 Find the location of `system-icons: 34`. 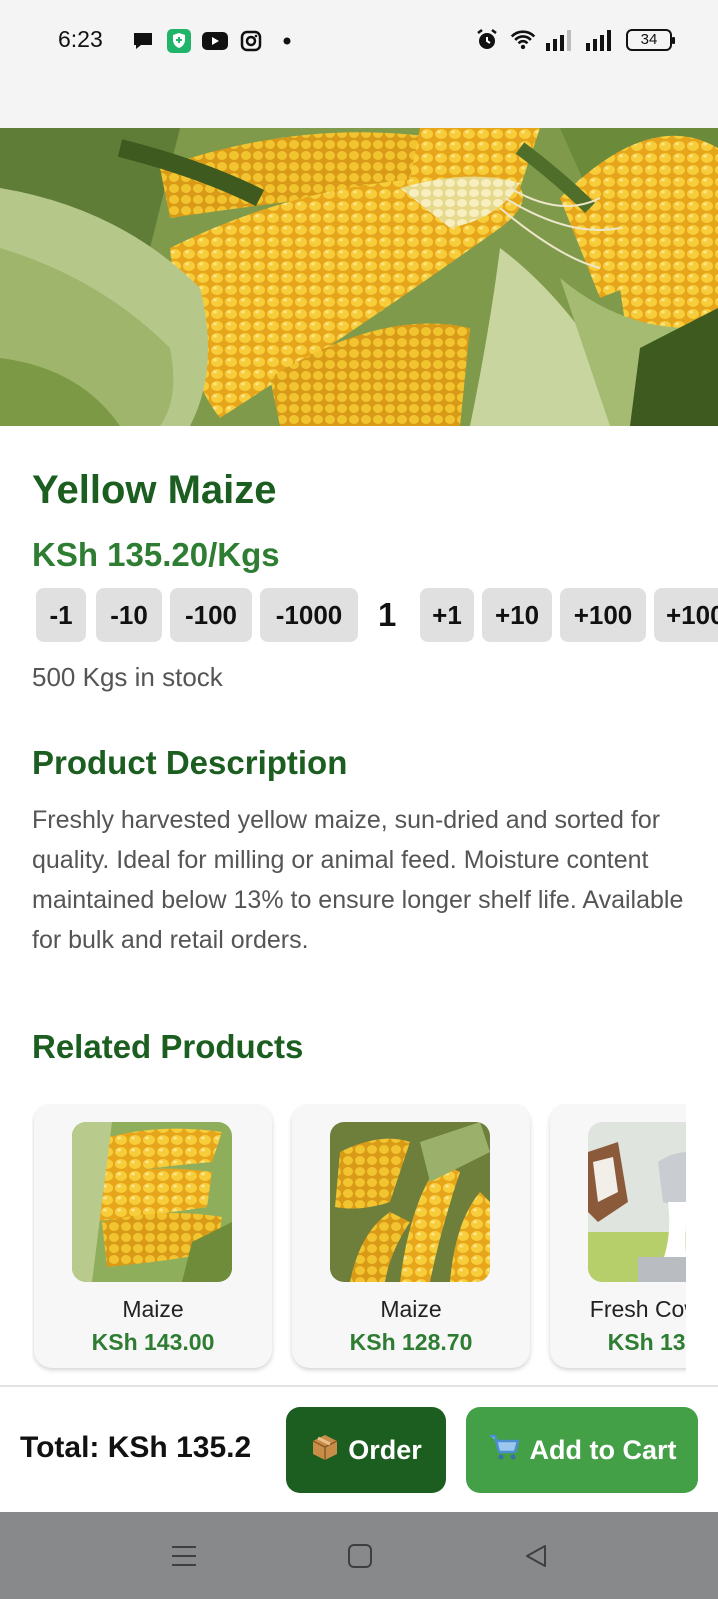

system-icons: 34 is located at coordinates (574, 40).